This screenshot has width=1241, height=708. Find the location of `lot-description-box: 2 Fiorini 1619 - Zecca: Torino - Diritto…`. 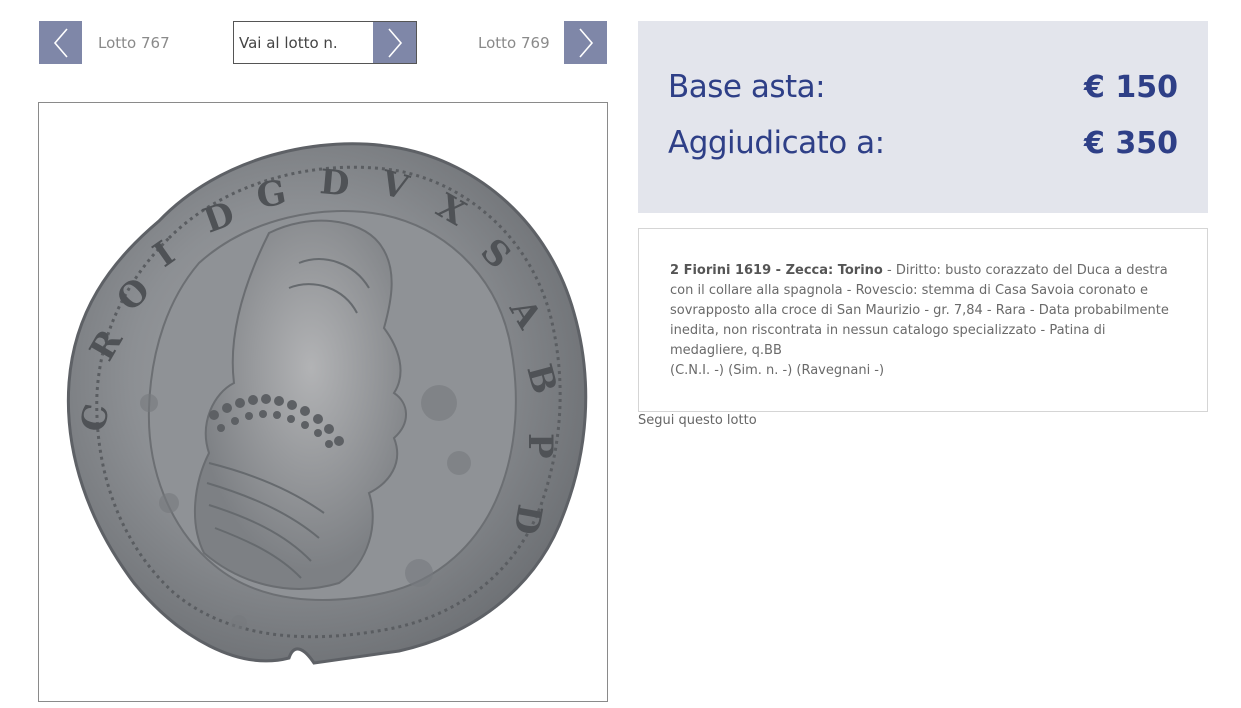

lot-description-box: 2 Fiorini 1619 - Zecca: Torino - Diritto… is located at coordinates (923, 320).